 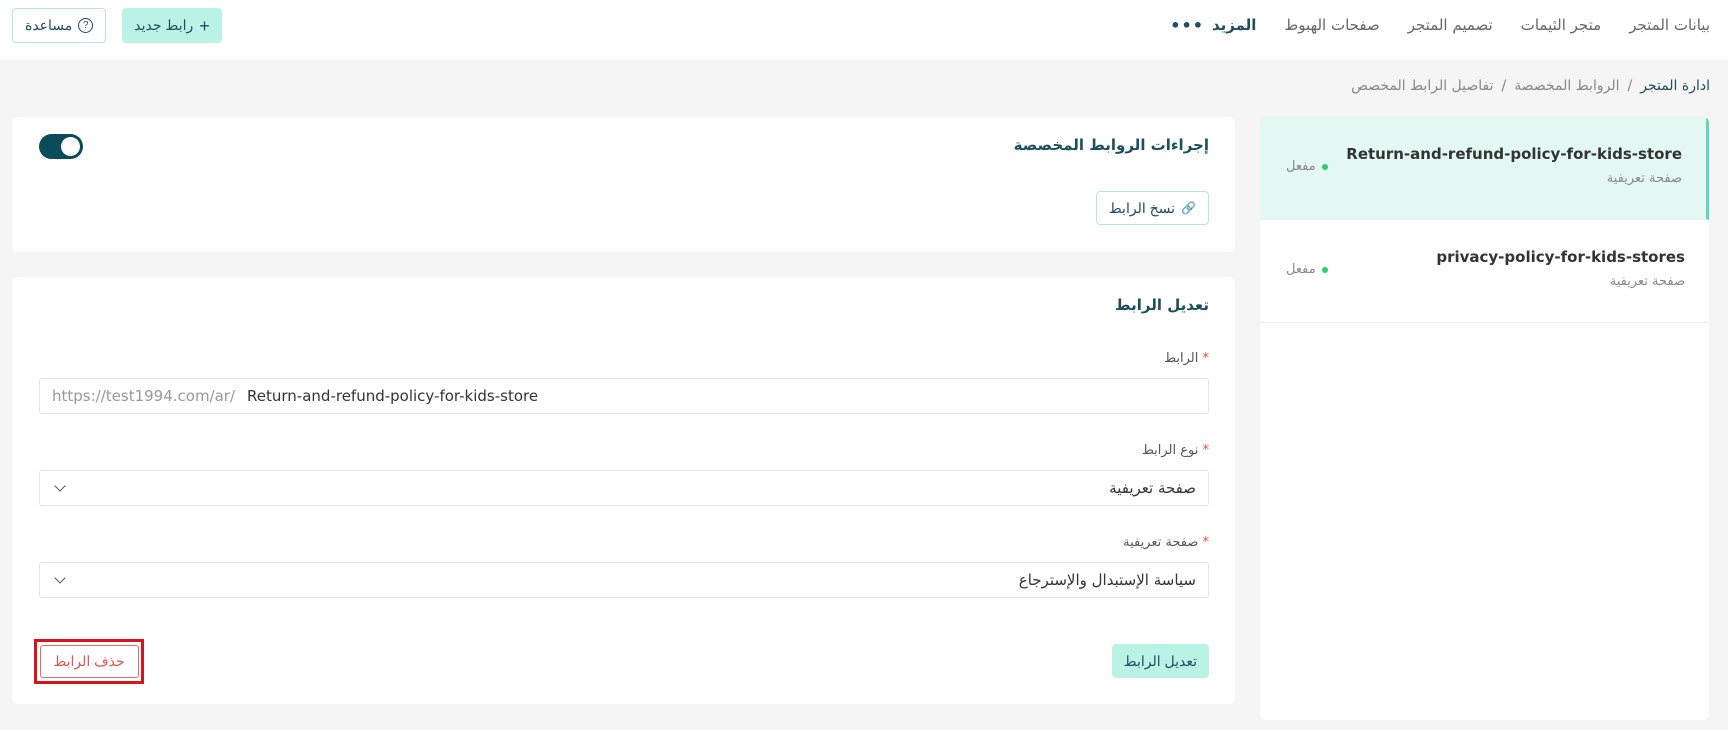 I want to click on enable-toggle, so click(x=61, y=146).